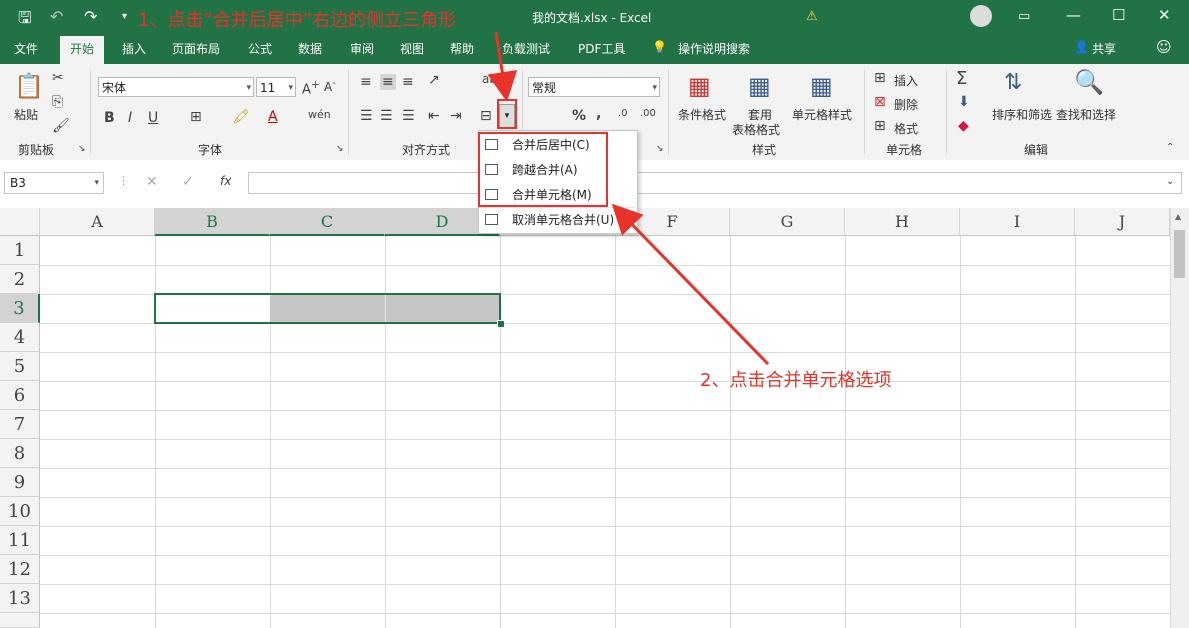  I want to click on fill-color-icon: 🖍, so click(241, 117).